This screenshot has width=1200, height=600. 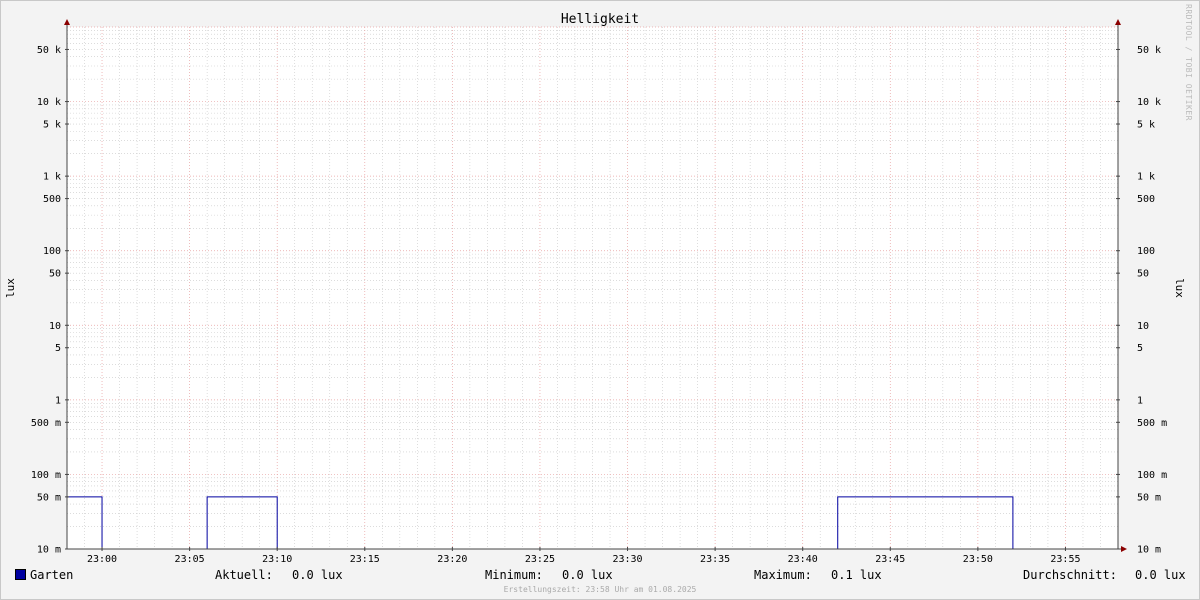 What do you see at coordinates (52, 251) in the screenshot?
I see `y-tick-label-left: 100` at bounding box center [52, 251].